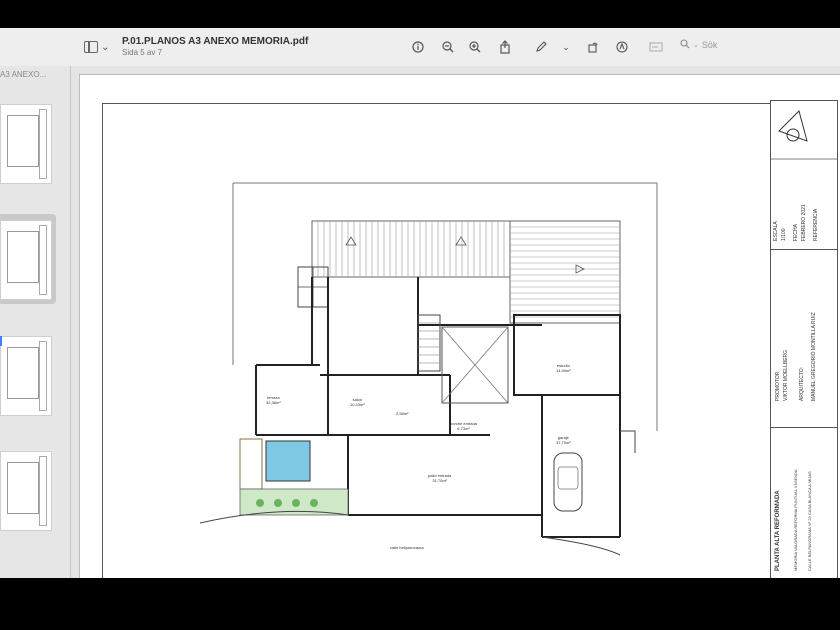 This screenshot has width=840, height=630. I want to click on search-placeholder: Sök, so click(709, 45).